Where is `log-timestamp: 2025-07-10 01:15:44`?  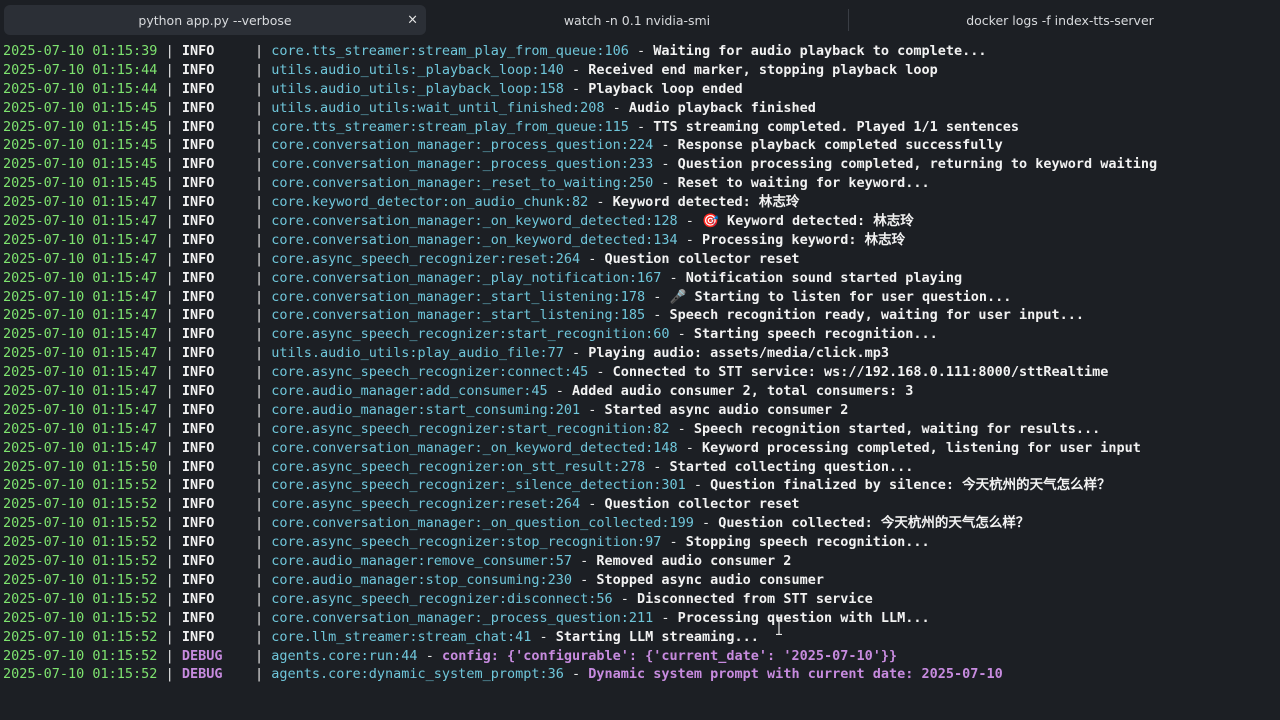
log-timestamp: 2025-07-10 01:15:44 is located at coordinates (80, 88).